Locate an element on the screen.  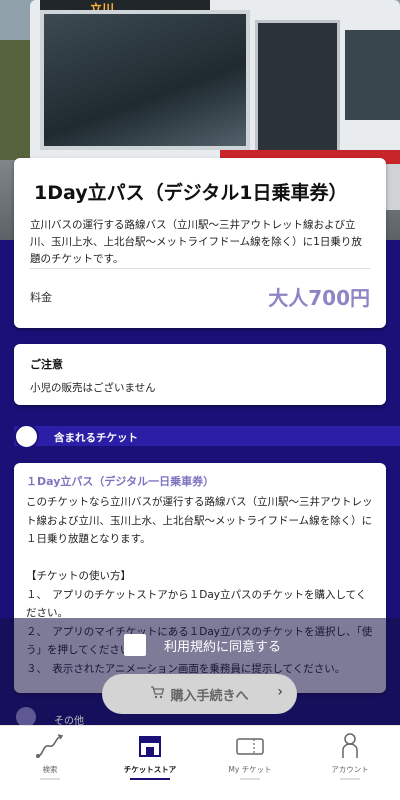
other-section-toggle is located at coordinates (26, 717).